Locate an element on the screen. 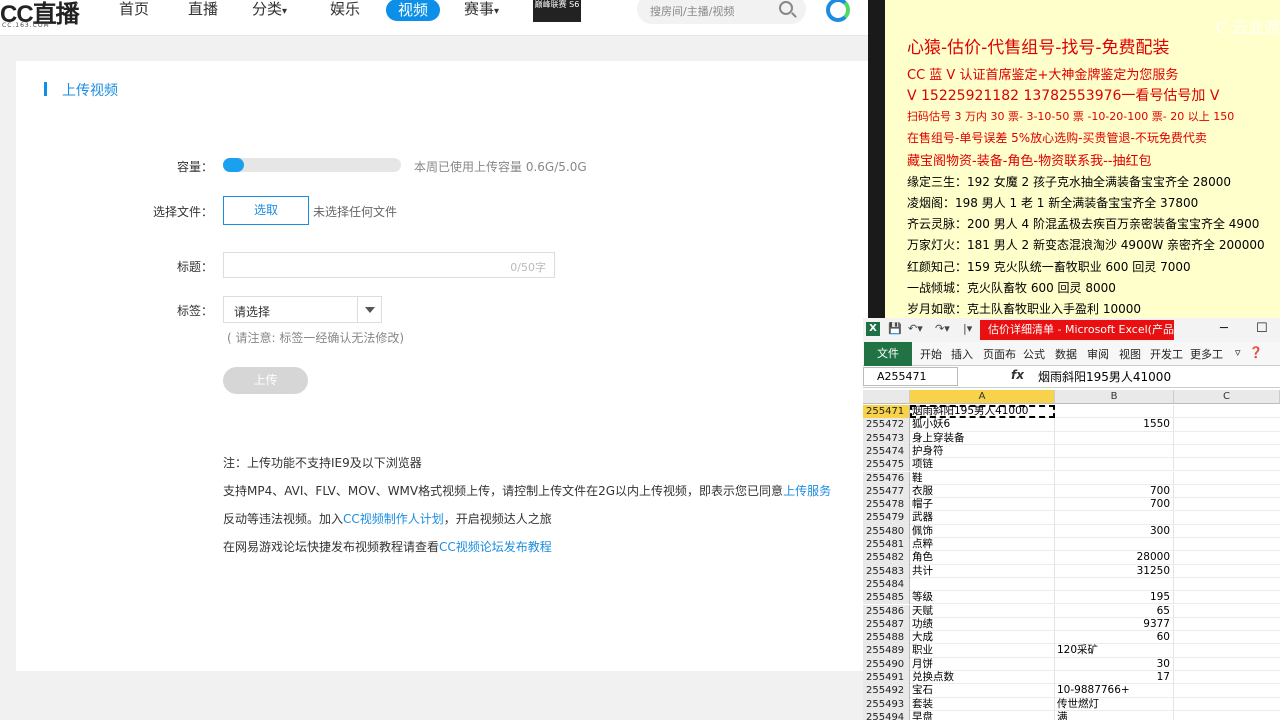 This screenshot has height=720, width=1280. search-icon is located at coordinates (786, 8).